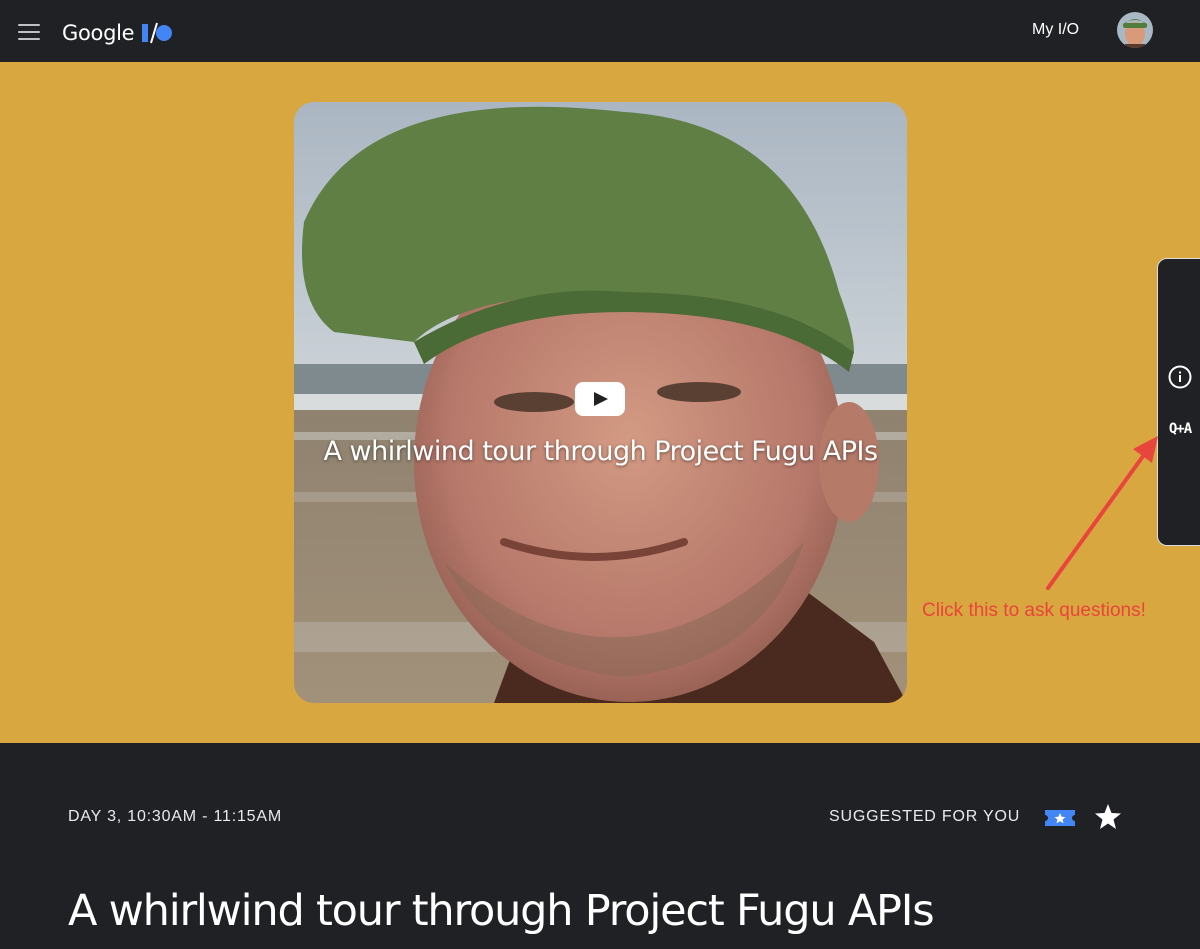 Image resolution: width=1200 pixels, height=949 pixels. I want to click on google-io-logo: Google, so click(117, 33).